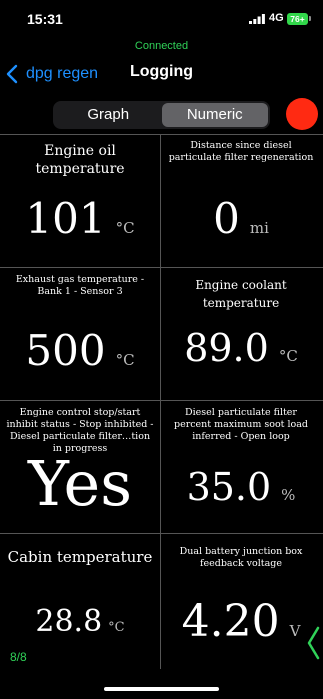  Describe the element at coordinates (226, 348) in the screenshot. I see `reading-value: 89.0` at that location.